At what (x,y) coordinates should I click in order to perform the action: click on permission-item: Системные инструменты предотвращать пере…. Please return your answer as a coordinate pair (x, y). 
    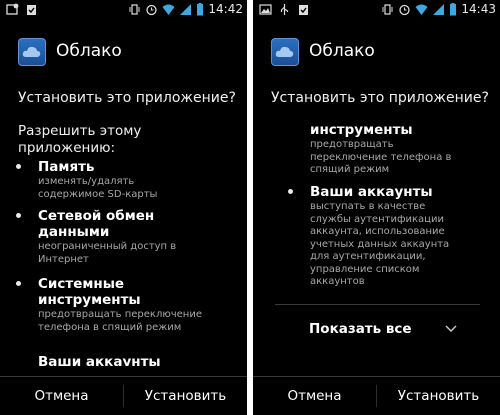
    Looking at the image, I should click on (112, 305).